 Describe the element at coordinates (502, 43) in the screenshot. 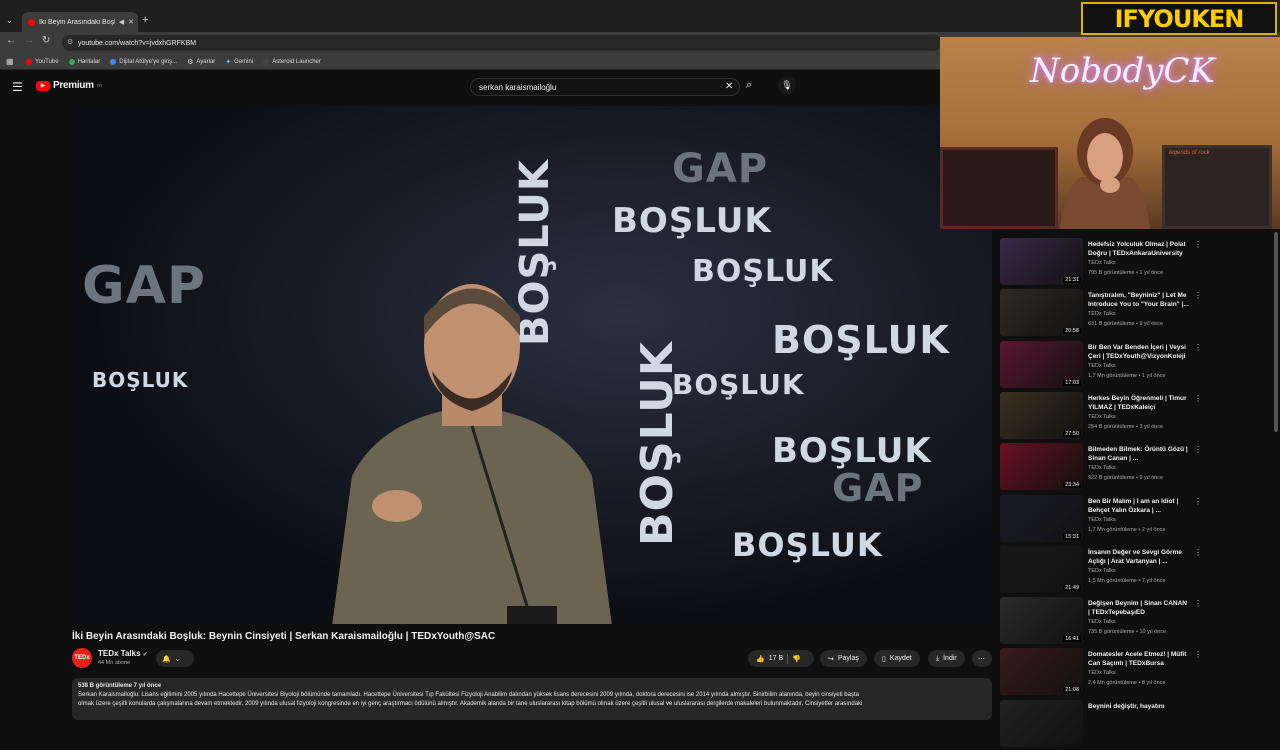

I see `address-bar: ⚙ youtube.com/watch?v=jvdxhGRFKBM` at that location.